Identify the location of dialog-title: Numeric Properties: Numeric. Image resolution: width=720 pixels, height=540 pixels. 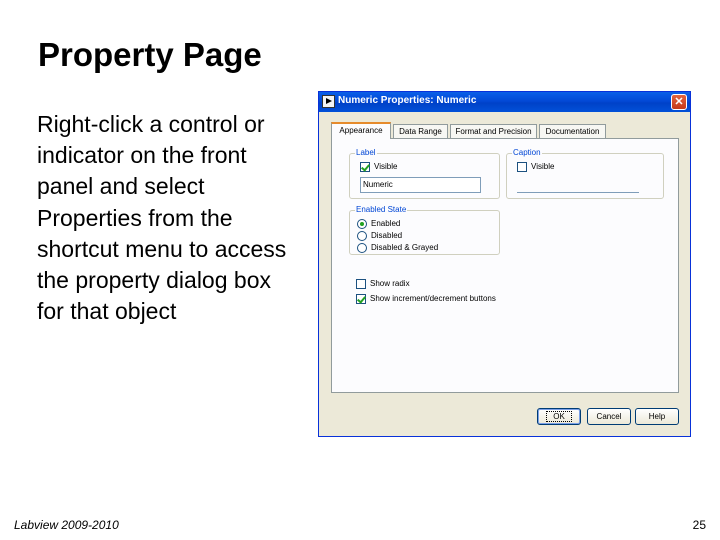
(407, 100).